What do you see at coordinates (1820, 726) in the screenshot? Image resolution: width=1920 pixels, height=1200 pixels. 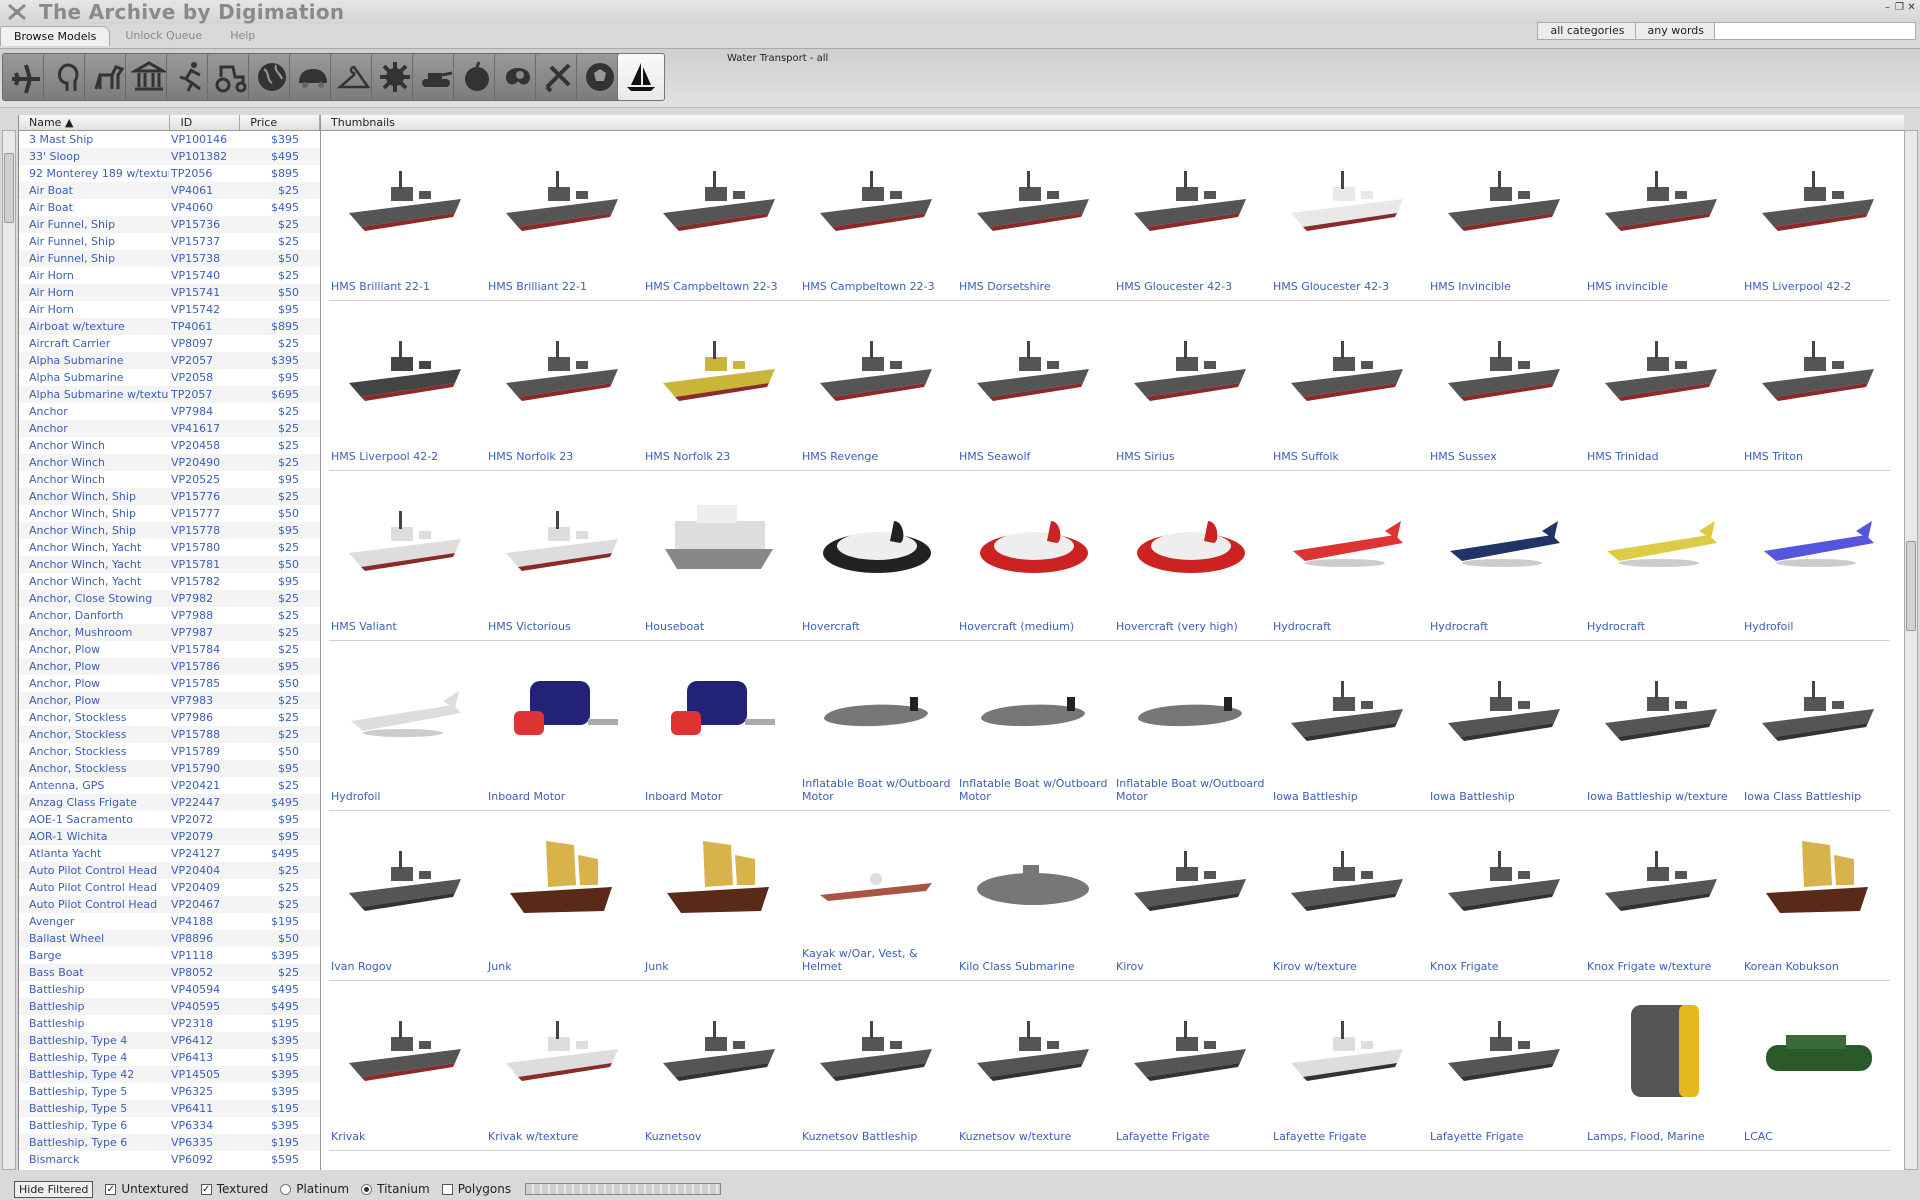 I see `thumbnail-card: Iowa Class Battleship` at bounding box center [1820, 726].